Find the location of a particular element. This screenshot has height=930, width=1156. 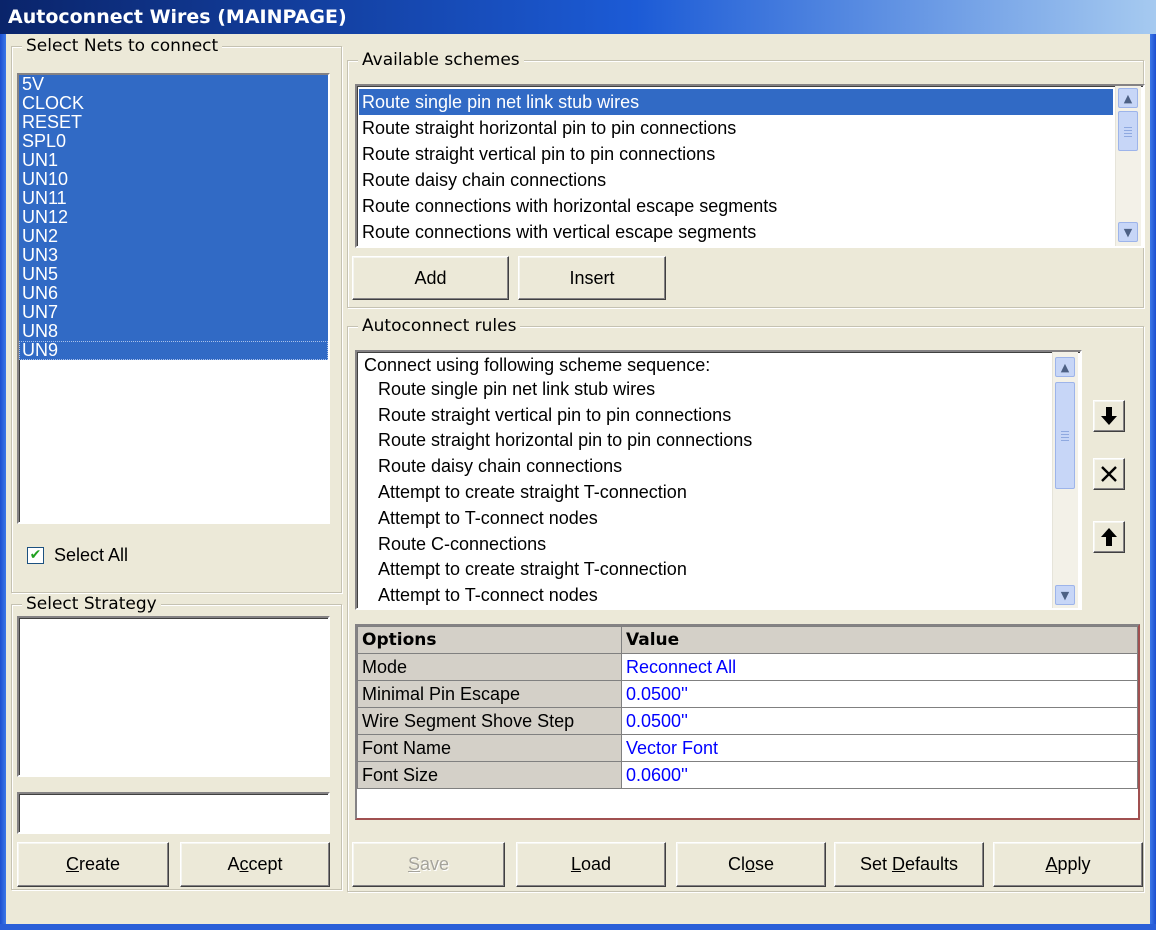

net-list-item: UN9 is located at coordinates (173, 350).